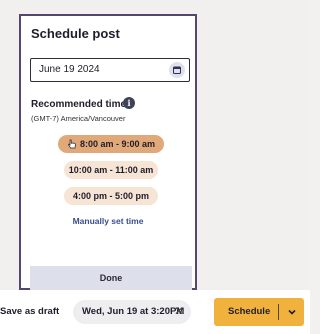  What do you see at coordinates (111, 278) in the screenshot?
I see `done-button: Done` at bounding box center [111, 278].